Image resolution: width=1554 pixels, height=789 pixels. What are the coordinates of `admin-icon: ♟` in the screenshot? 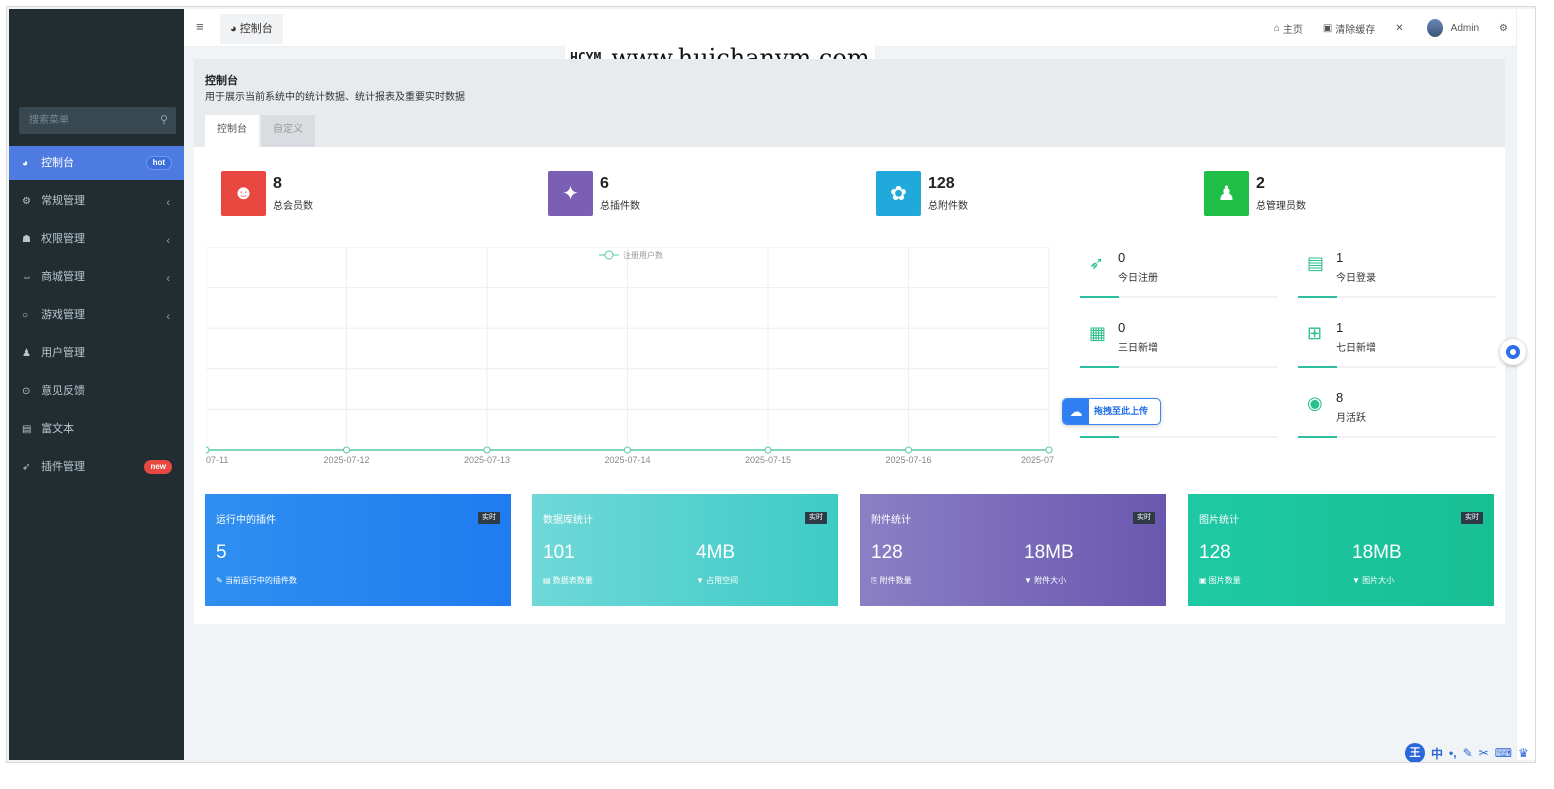 It's located at (1226, 193).